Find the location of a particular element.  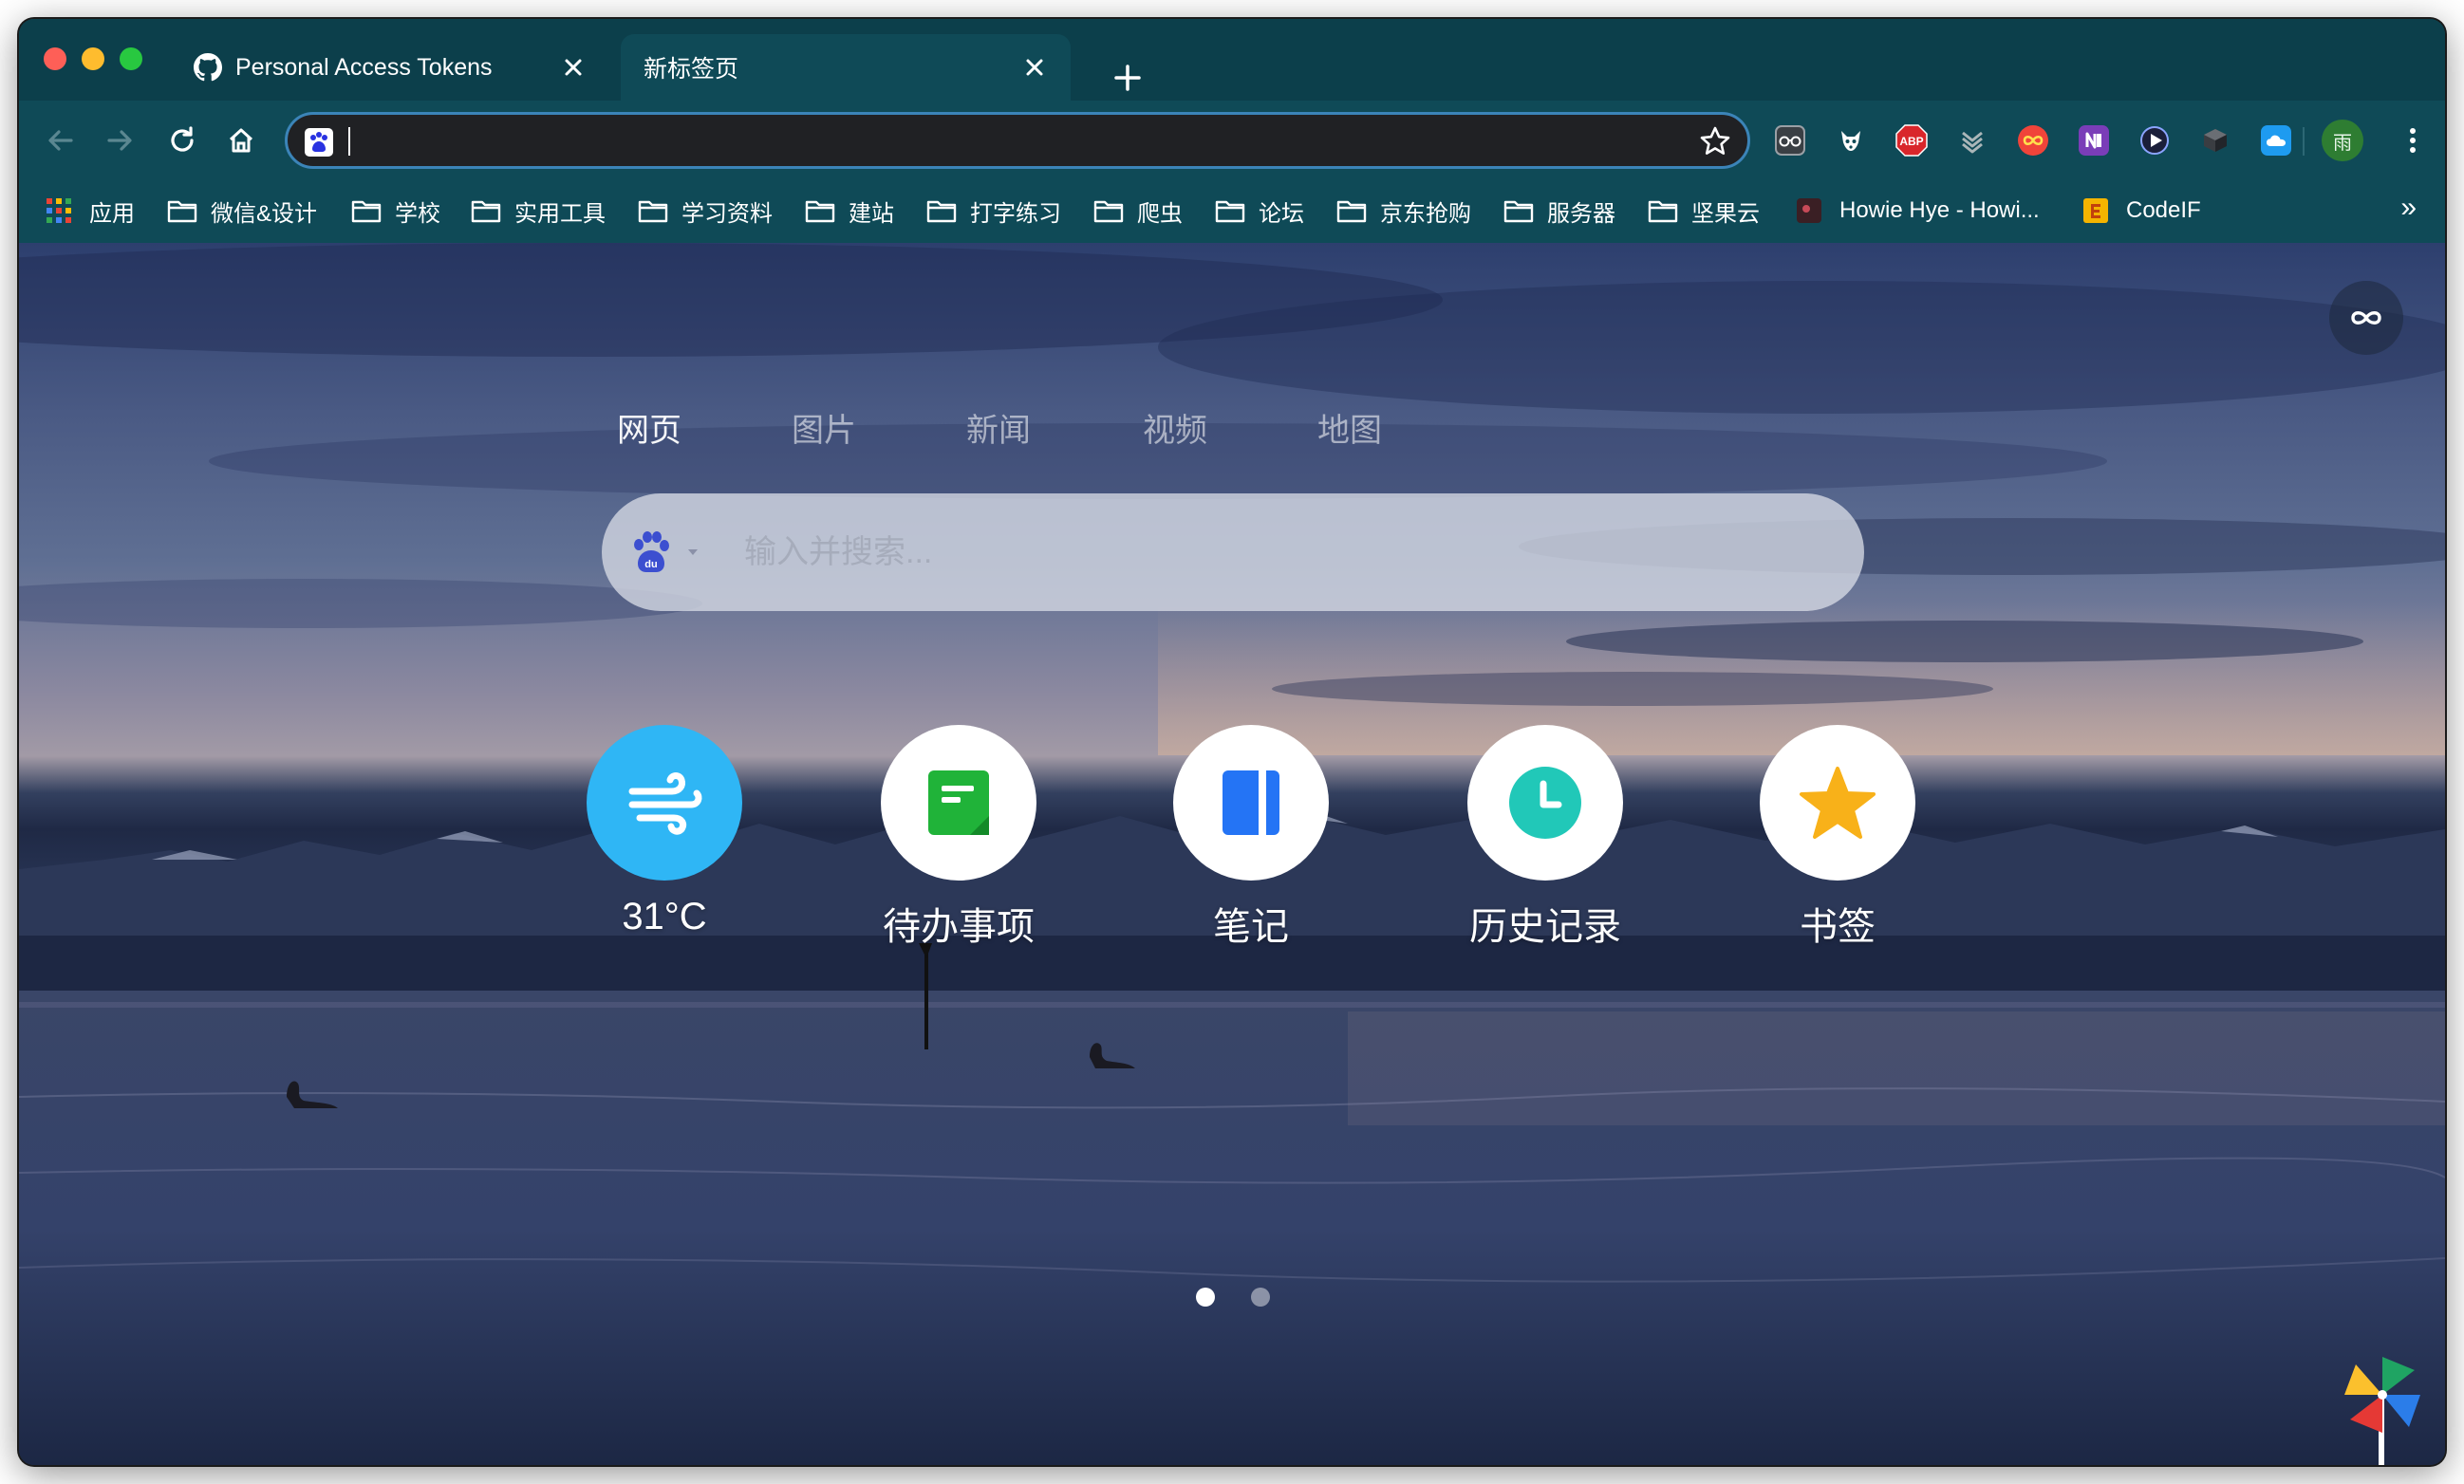

search-tab-news: 新闻 is located at coordinates (999, 428).